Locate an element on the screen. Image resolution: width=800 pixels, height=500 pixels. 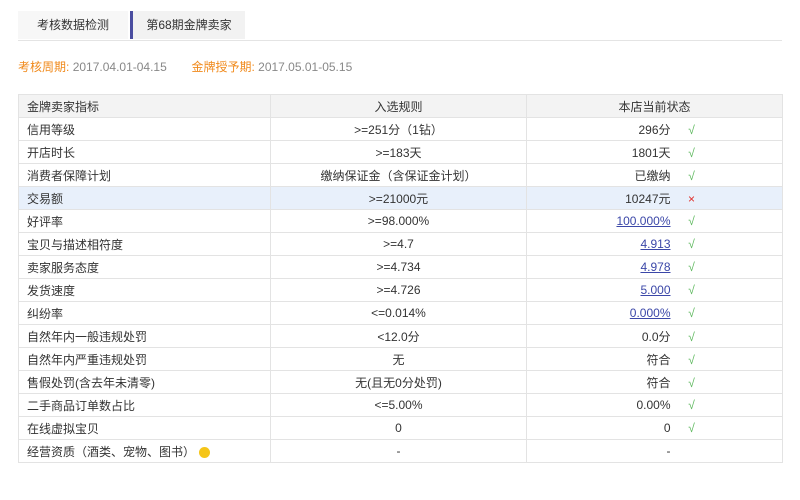
rule-cell: <=5.00% is located at coordinates (398, 405).